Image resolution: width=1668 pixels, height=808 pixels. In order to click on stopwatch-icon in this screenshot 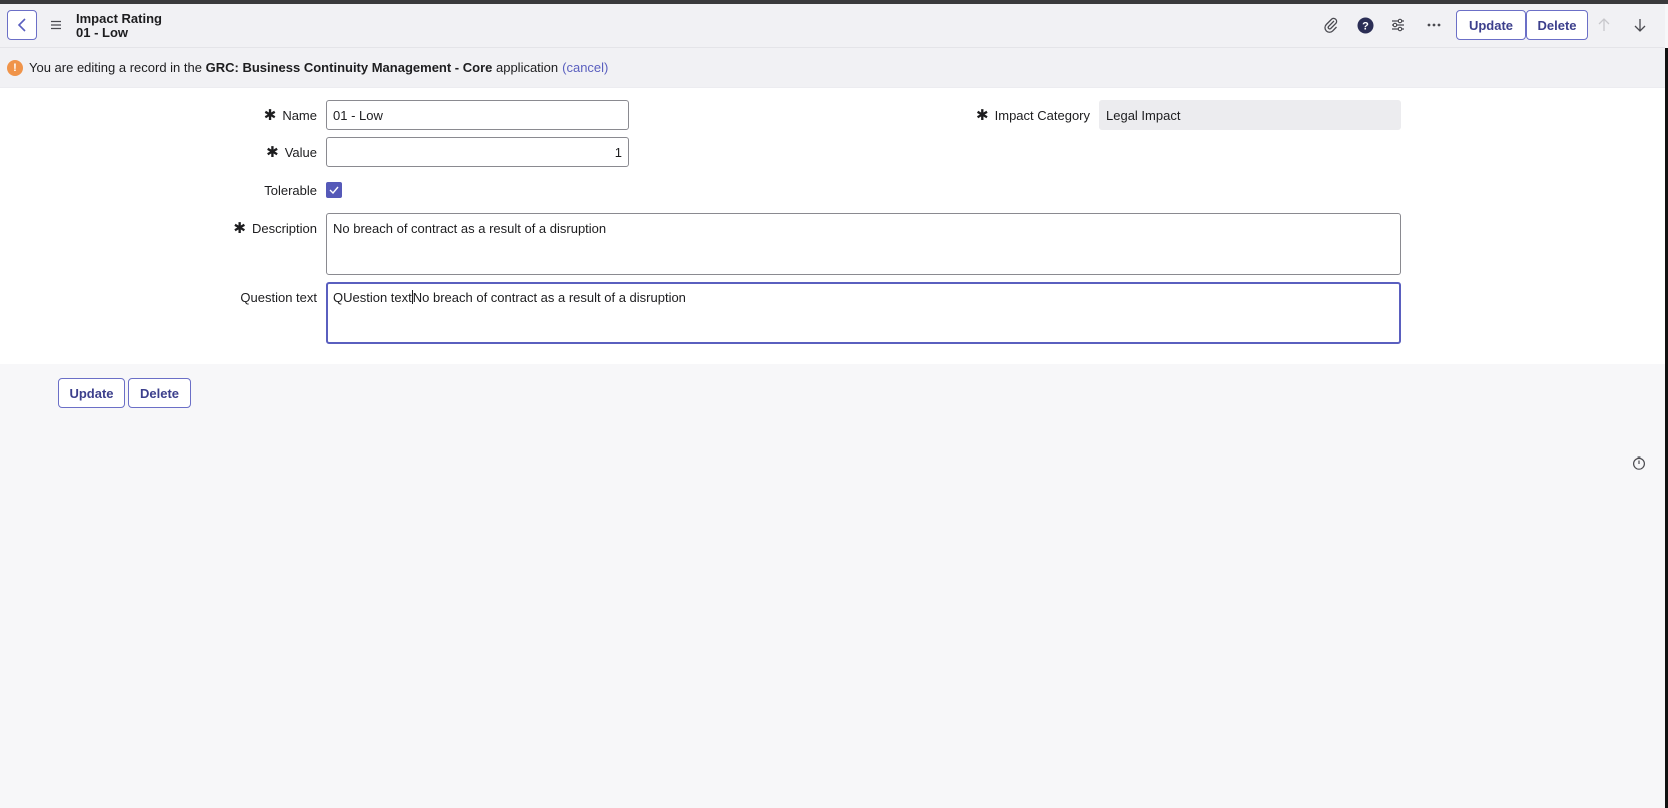, I will do `click(1639, 463)`.